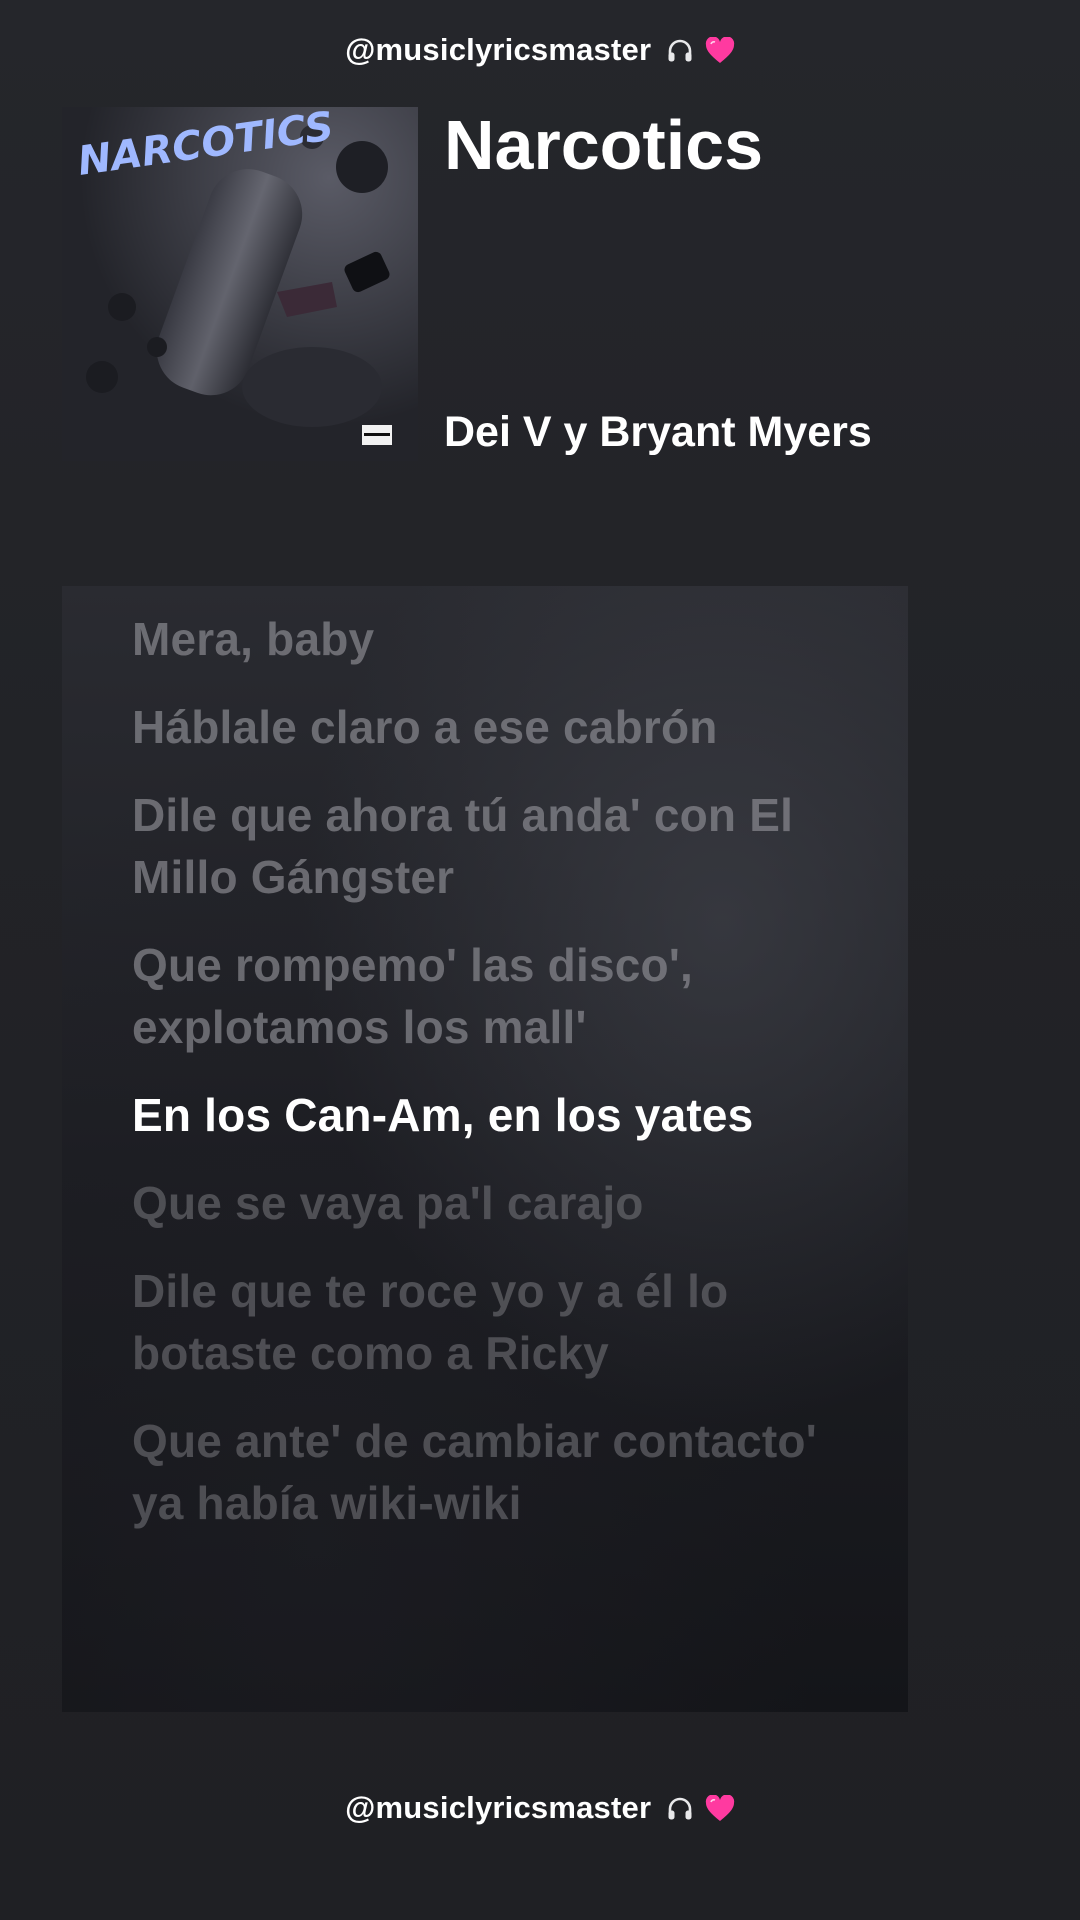 This screenshot has height=1920, width=1080. Describe the element at coordinates (658, 432) in the screenshot. I see `artist-name: Dei V y Bryant Myers` at that location.